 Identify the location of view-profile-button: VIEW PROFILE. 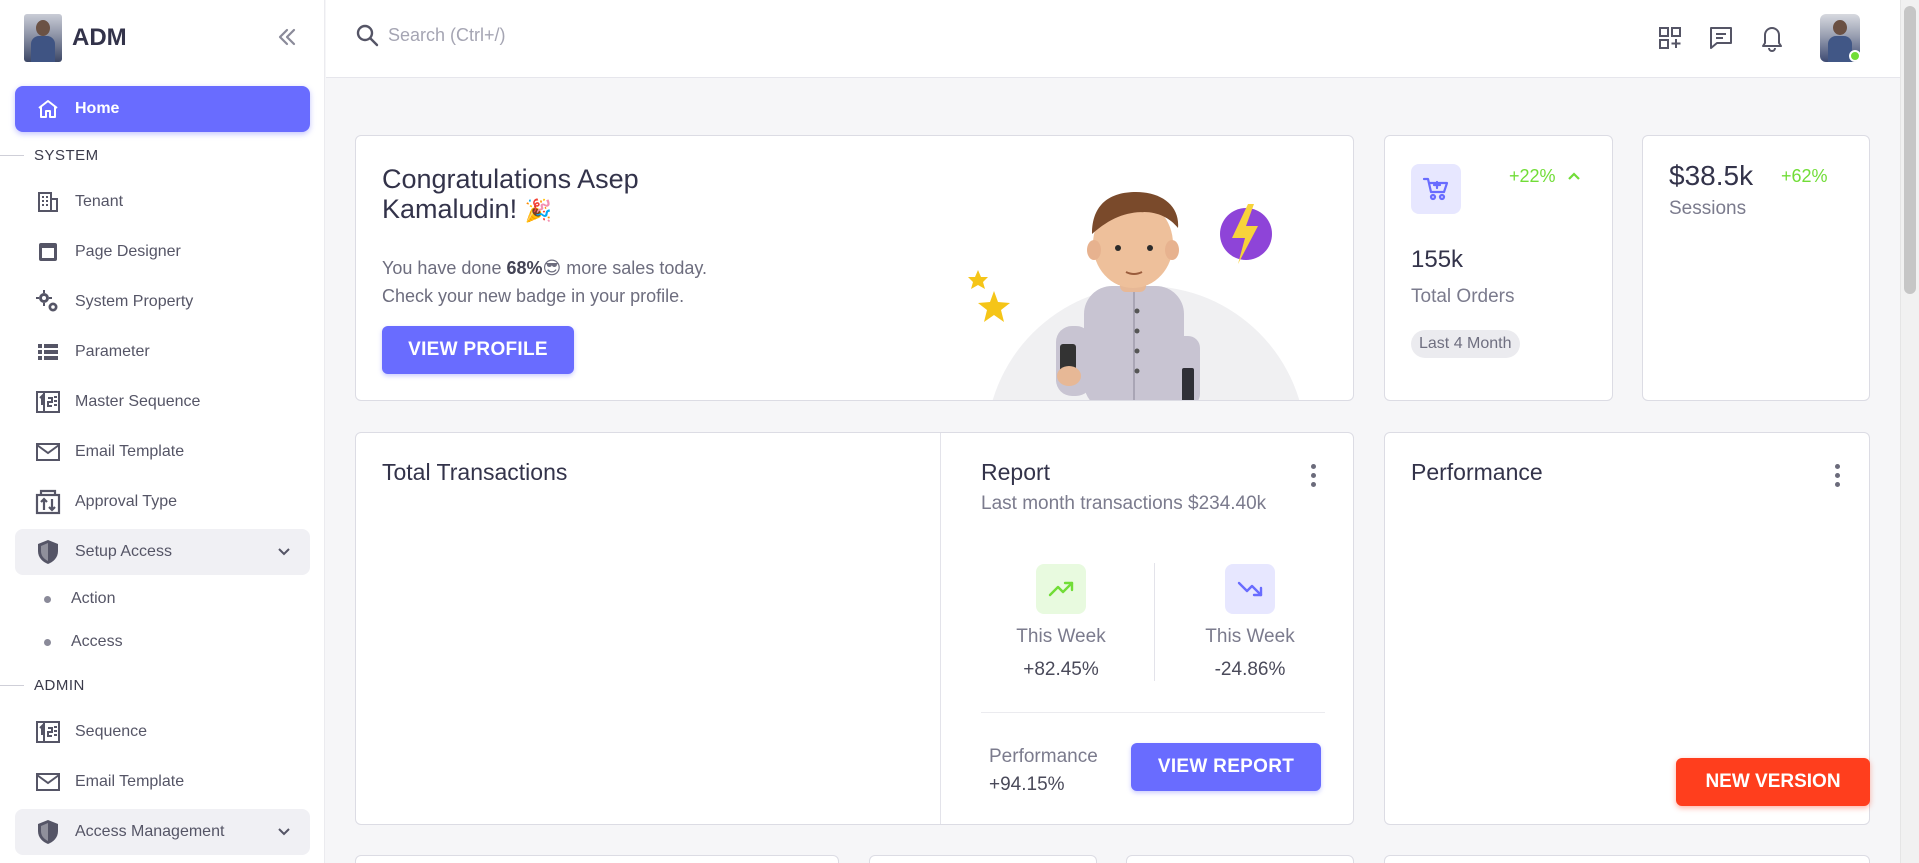
(478, 350).